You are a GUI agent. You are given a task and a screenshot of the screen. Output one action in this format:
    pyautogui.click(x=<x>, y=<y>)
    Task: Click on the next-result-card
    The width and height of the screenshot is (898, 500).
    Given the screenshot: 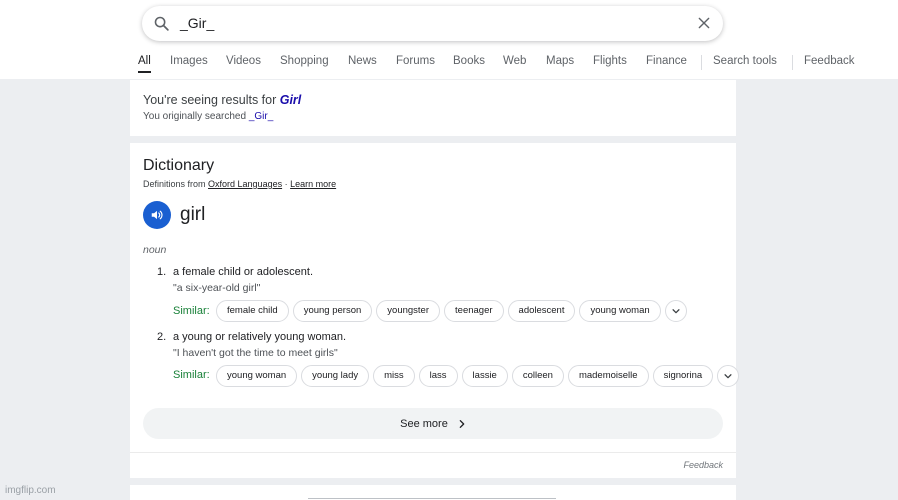 What is the action you would take?
    pyautogui.click(x=433, y=492)
    